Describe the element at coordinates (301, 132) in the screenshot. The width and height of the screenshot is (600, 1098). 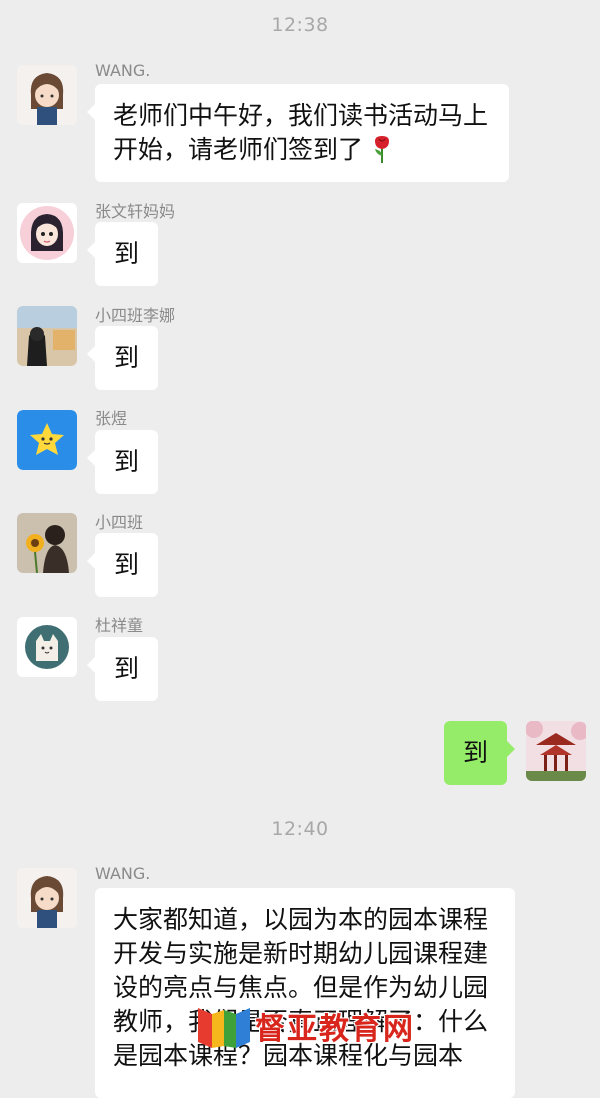
I see `message-text: 老师们中午好，我们读书活动马上开始，请老师们签到了` at that location.